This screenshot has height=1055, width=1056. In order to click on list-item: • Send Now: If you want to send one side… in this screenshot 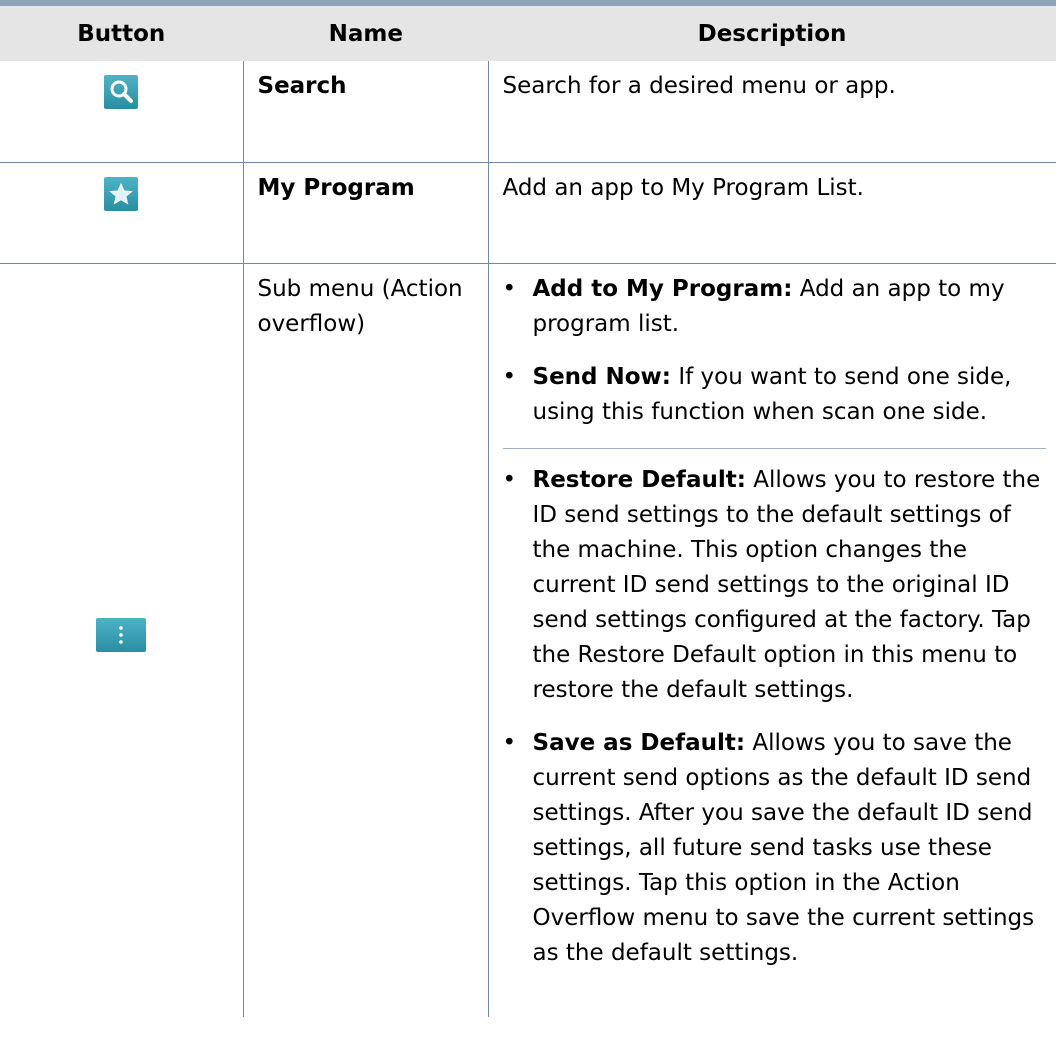, I will do `click(775, 396)`.